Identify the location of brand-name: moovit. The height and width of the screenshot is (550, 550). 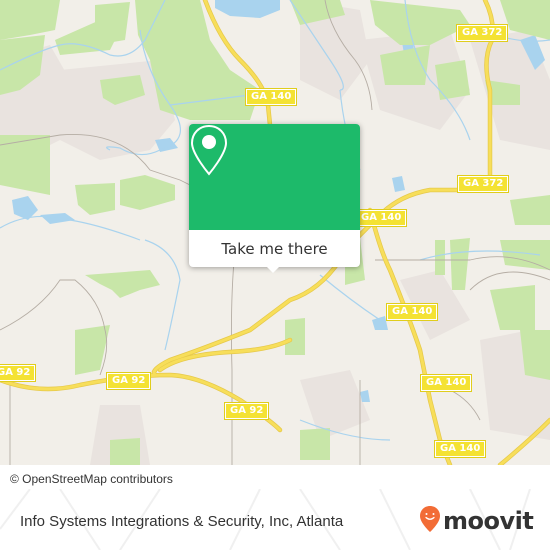
(488, 521).